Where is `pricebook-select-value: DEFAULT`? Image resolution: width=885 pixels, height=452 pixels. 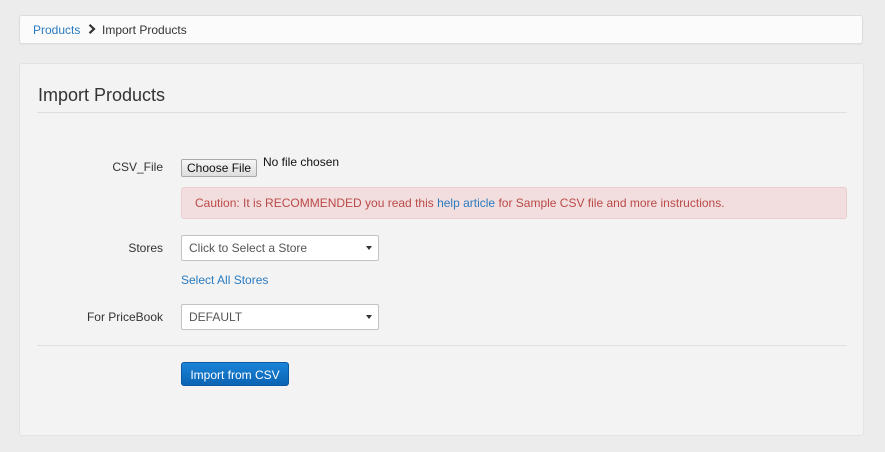 pricebook-select-value: DEFAULT is located at coordinates (216, 317).